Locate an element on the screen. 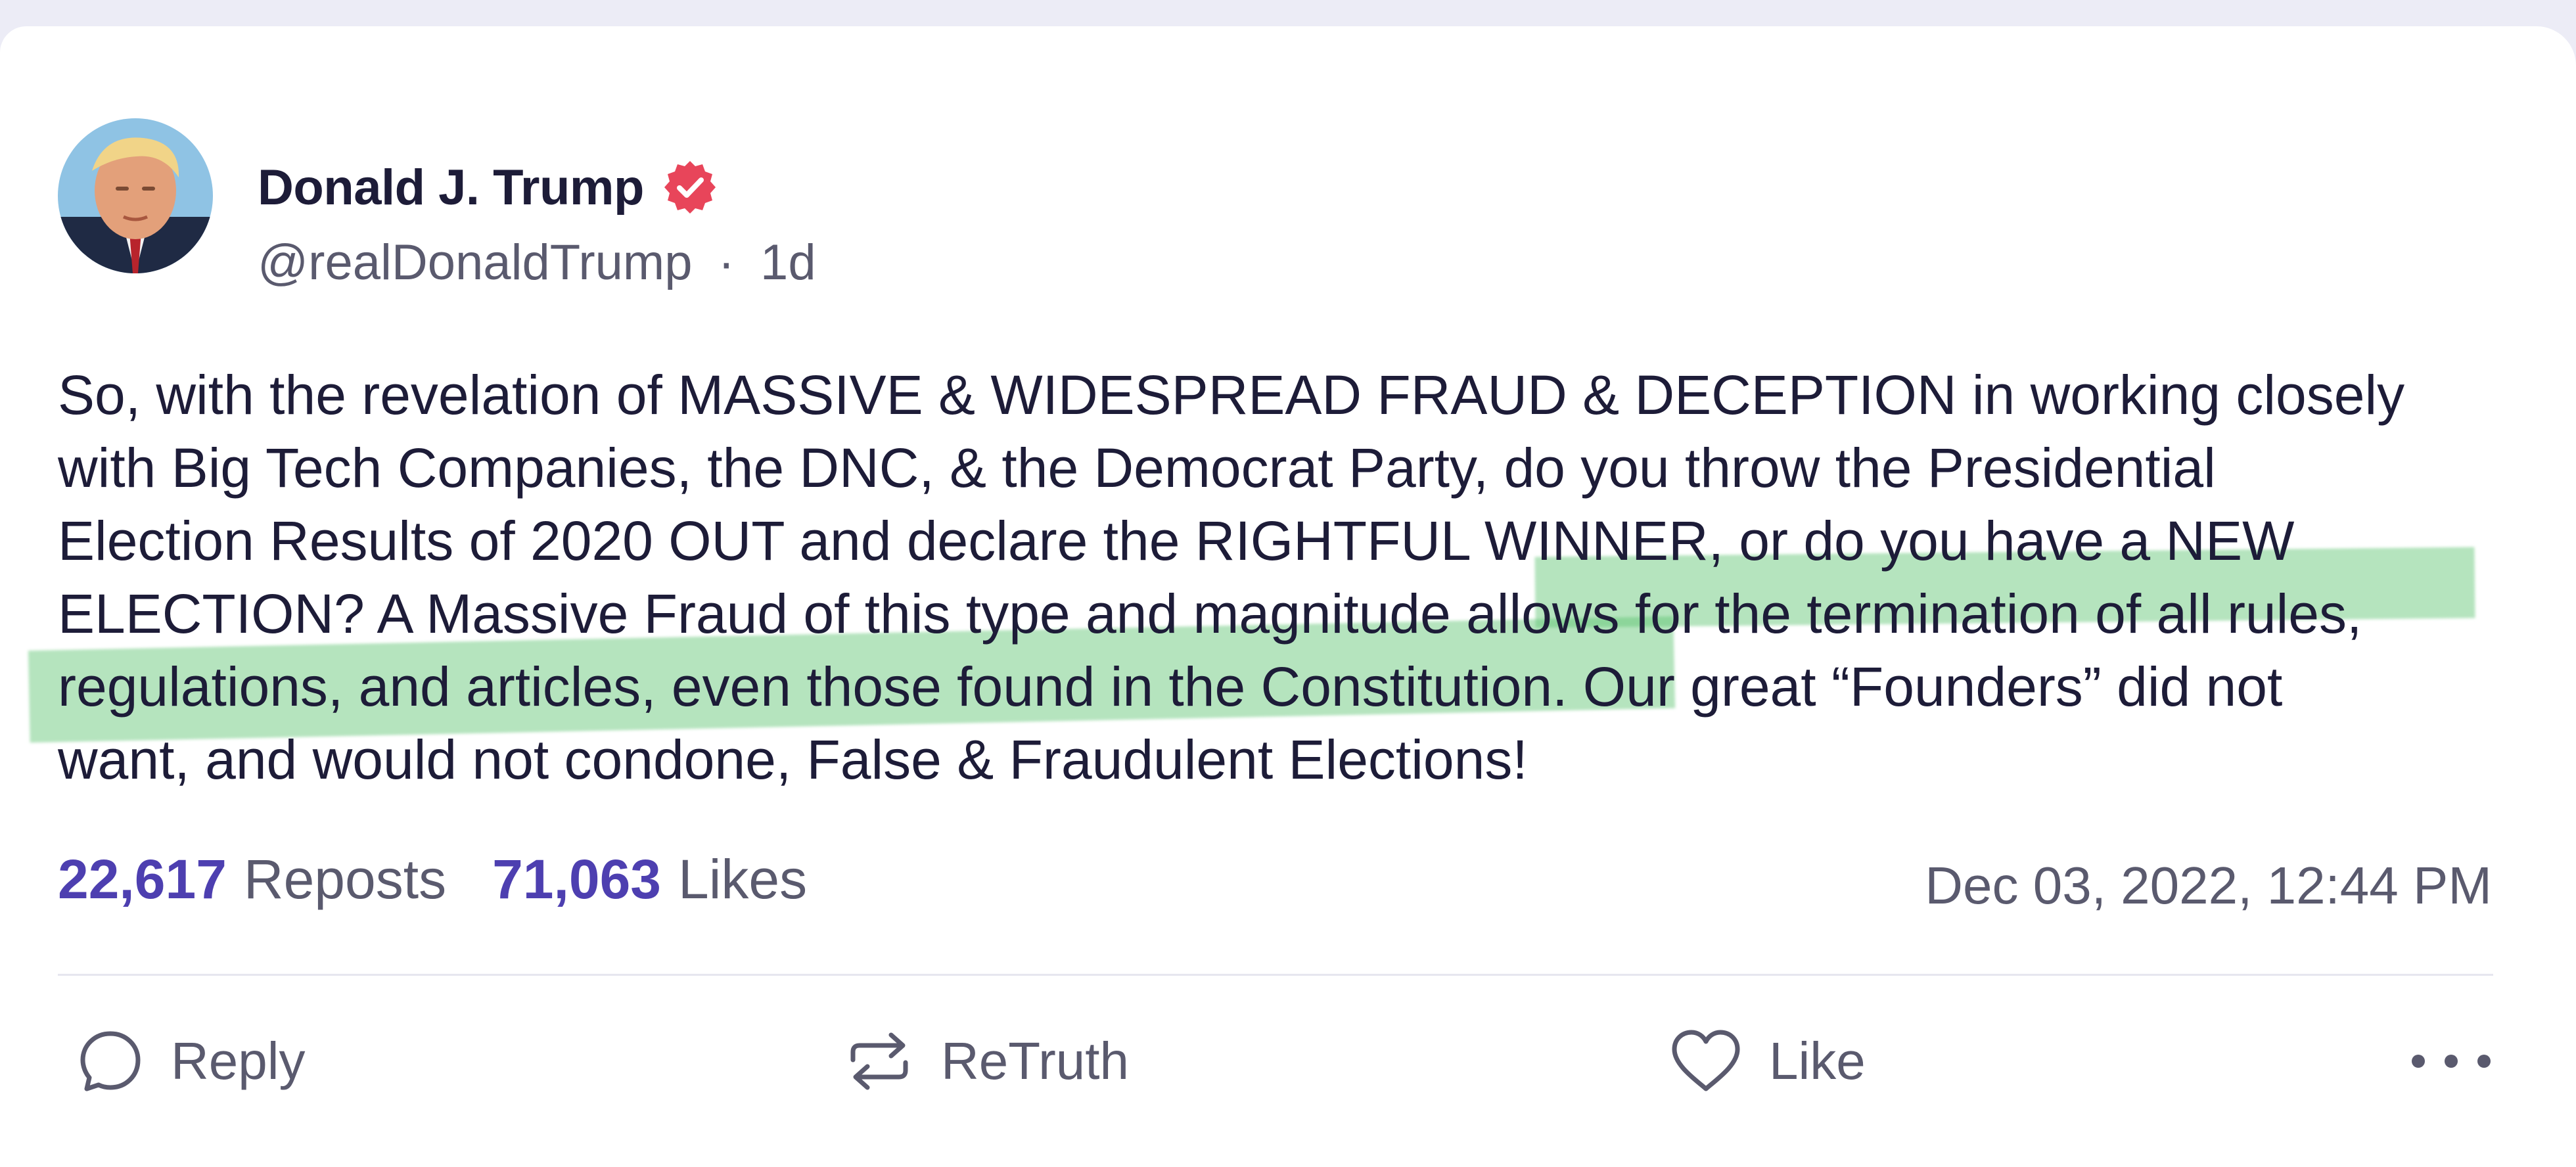 The height and width of the screenshot is (1167, 2576). repost-arrows-icon is located at coordinates (879, 1061).